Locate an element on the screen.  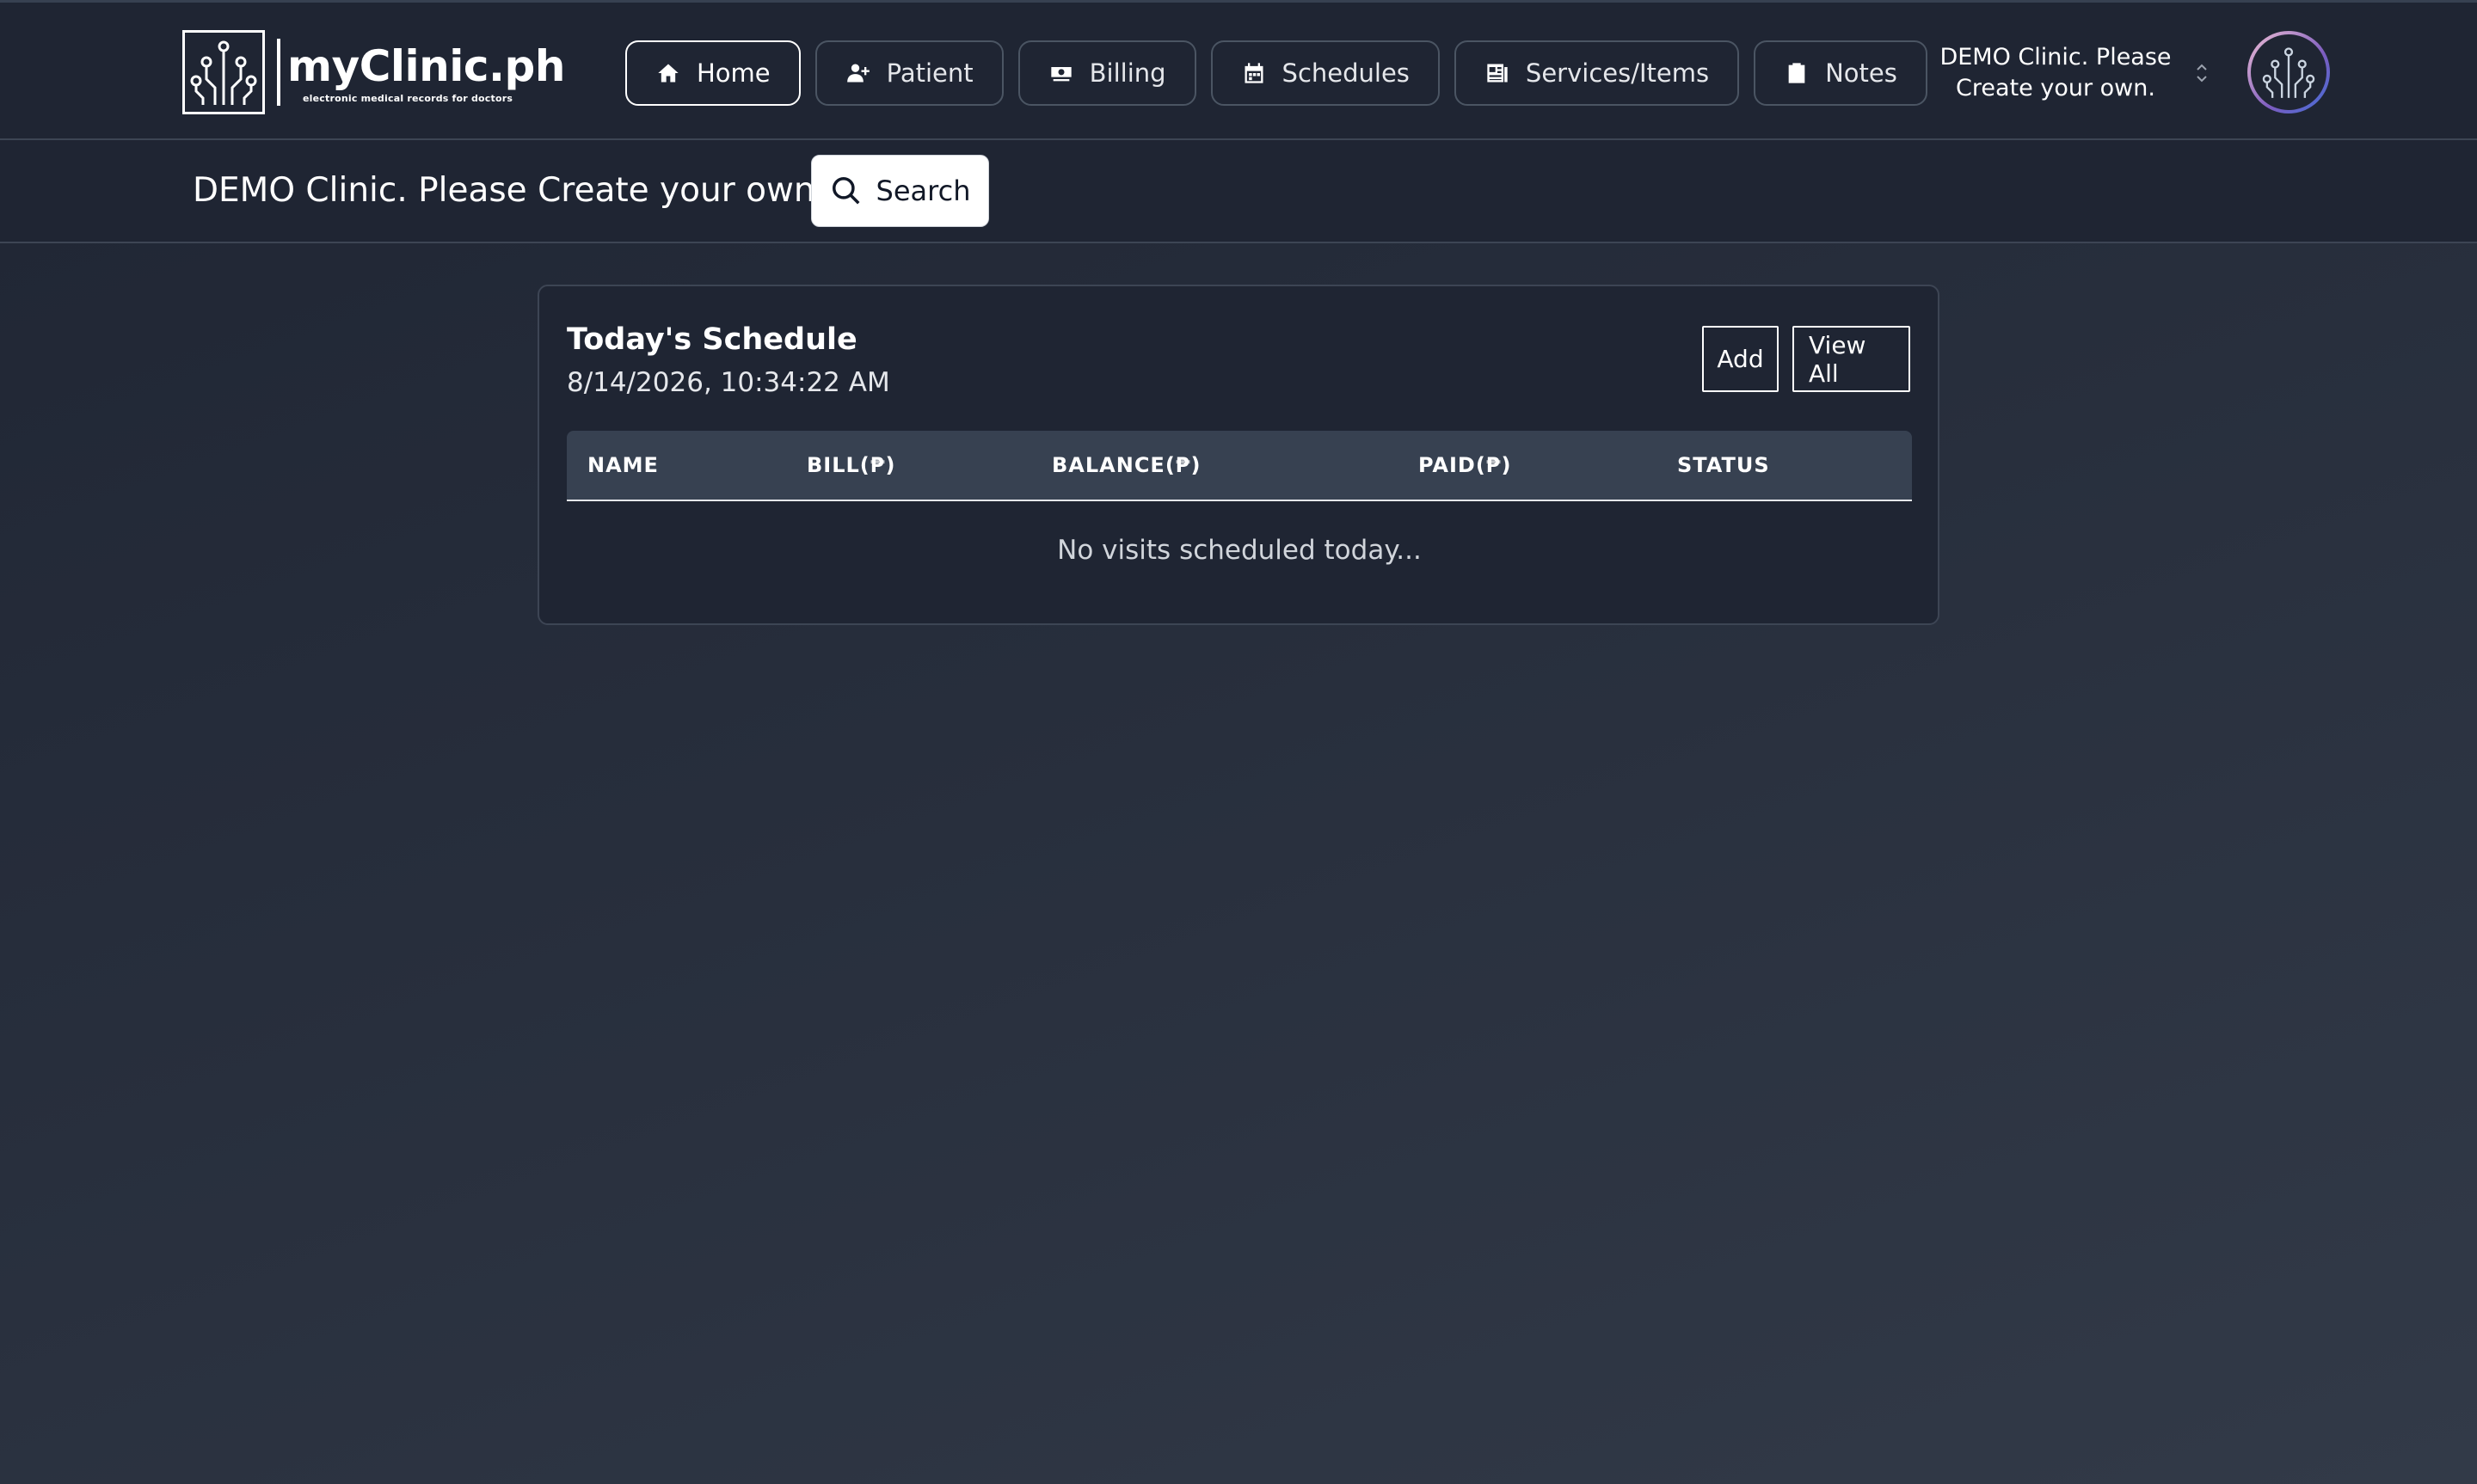
clinic-selector: DEMO Clinic. Please Create your own. is located at coordinates (2069, 73).